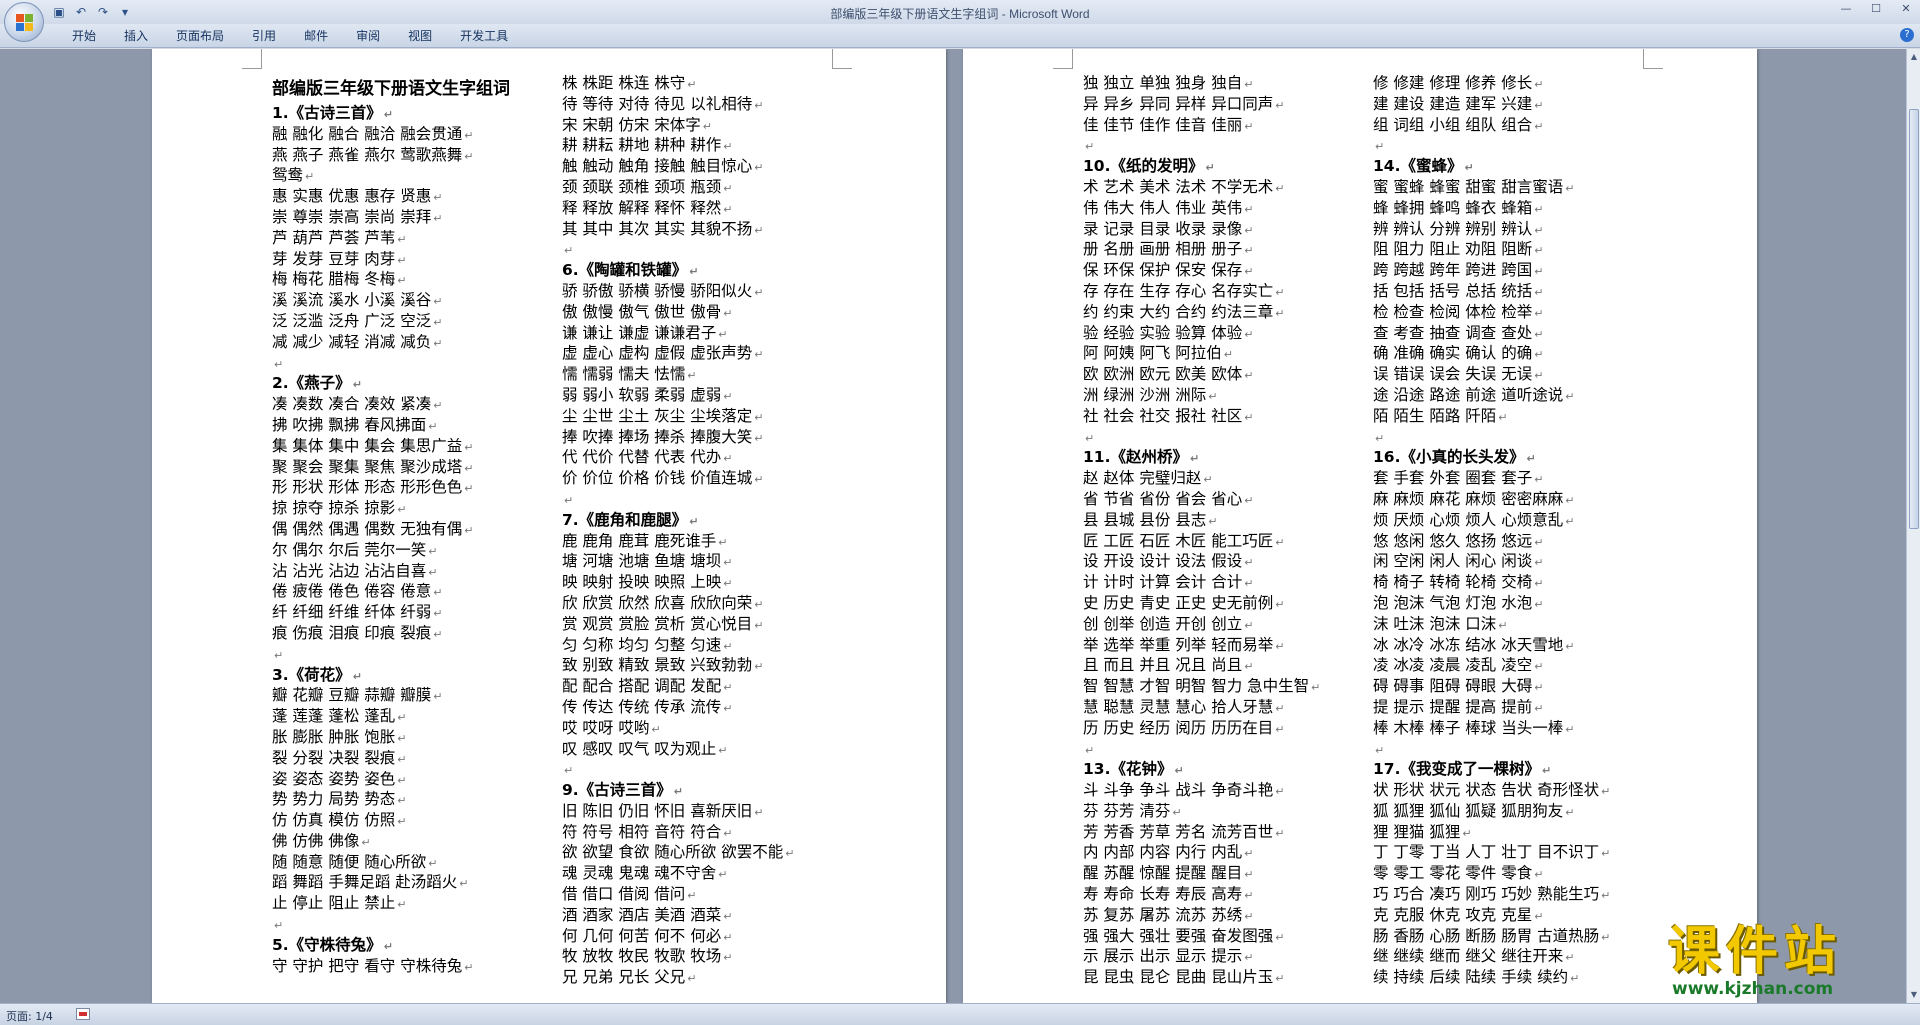 This screenshot has width=1920, height=1025. Describe the element at coordinates (1201, 956) in the screenshot. I see `word-line: 示 展示 出示 显示 提示 ↵` at that location.